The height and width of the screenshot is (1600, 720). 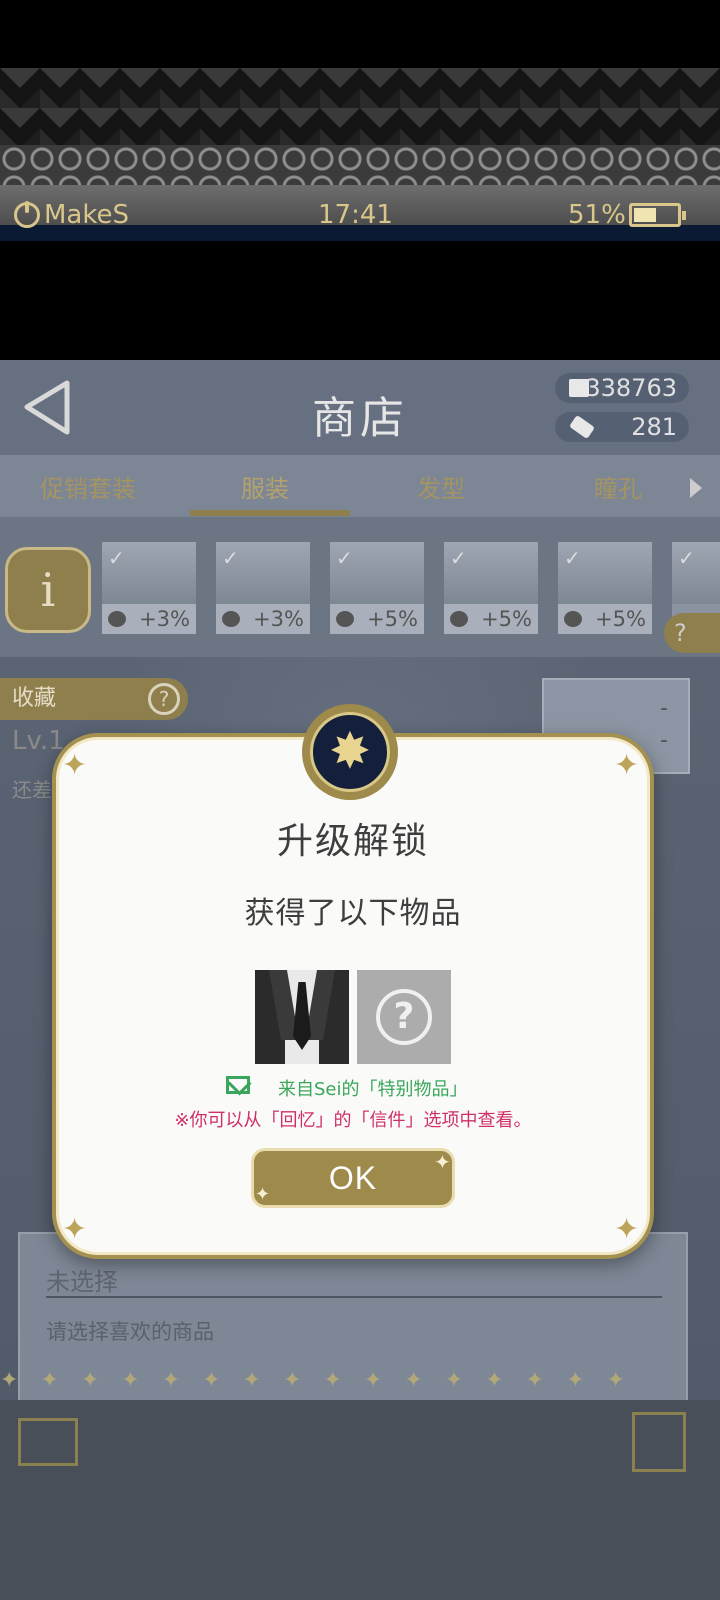 What do you see at coordinates (82, 1282) in the screenshot?
I see `selection-title: 未选择` at bounding box center [82, 1282].